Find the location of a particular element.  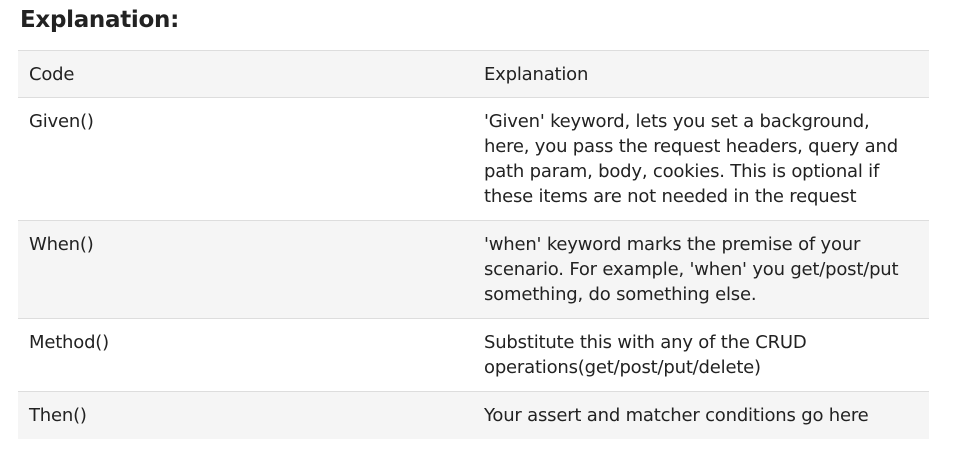

table-header: Code Explanation is located at coordinates (473, 74).